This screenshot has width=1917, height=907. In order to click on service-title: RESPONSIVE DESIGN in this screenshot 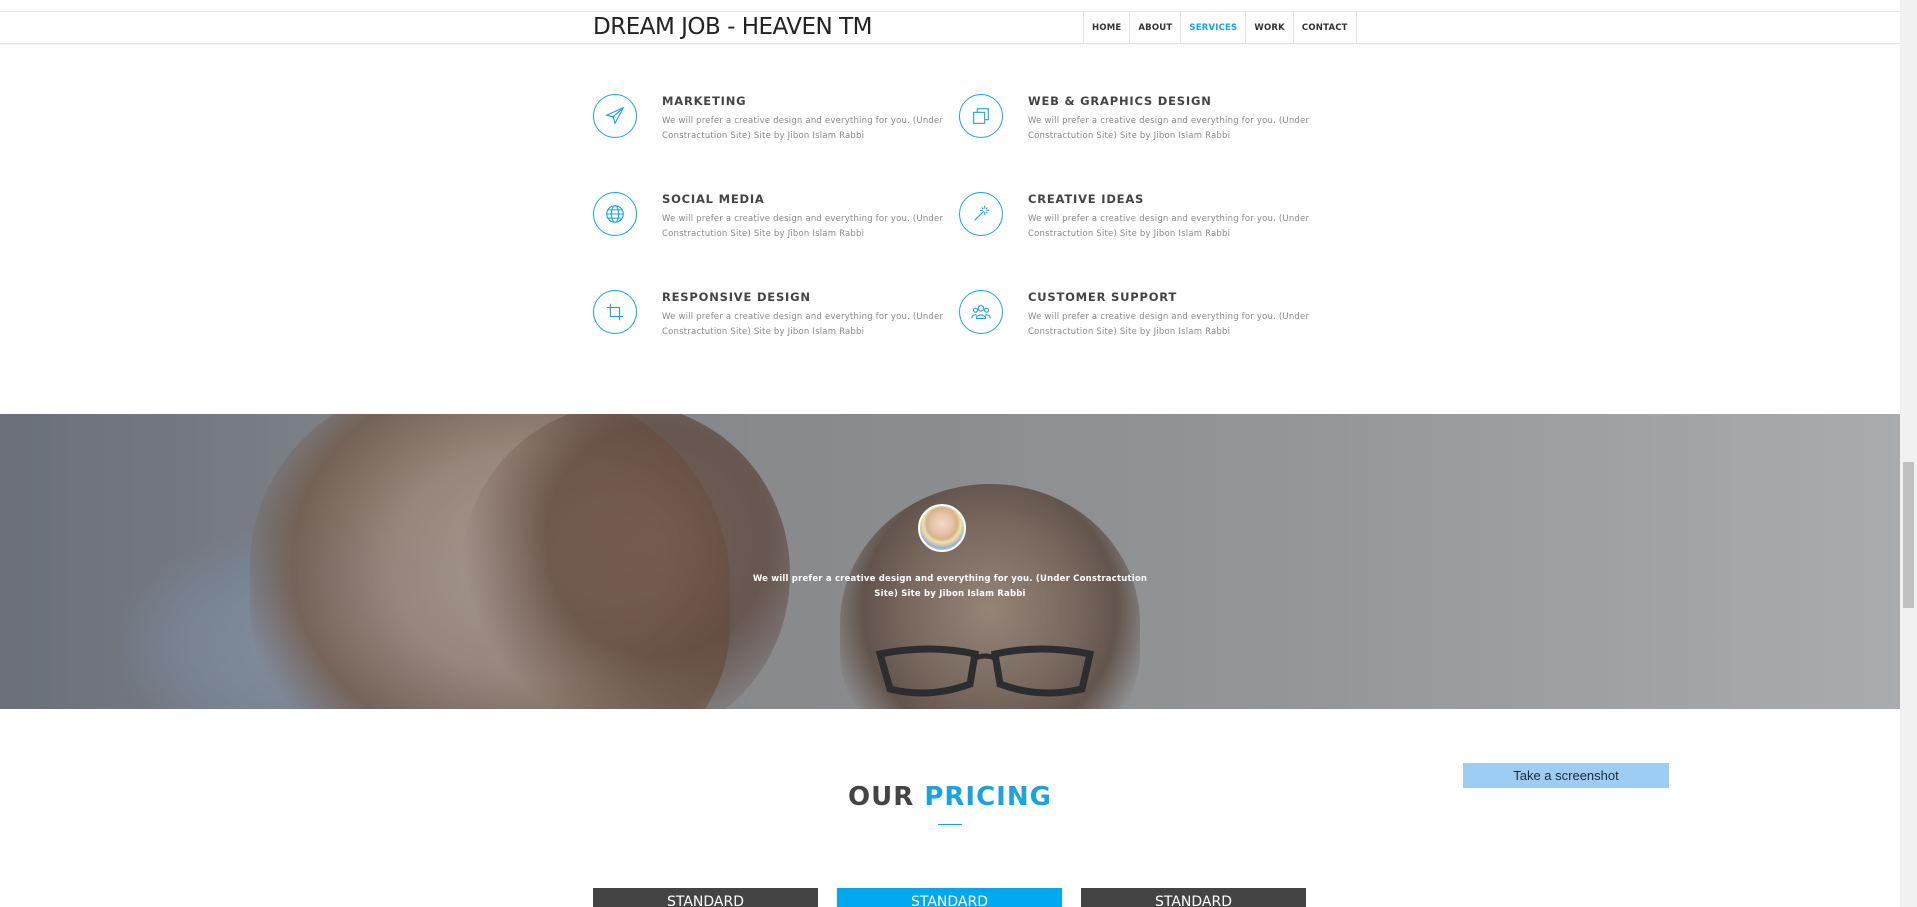, I will do `click(736, 297)`.